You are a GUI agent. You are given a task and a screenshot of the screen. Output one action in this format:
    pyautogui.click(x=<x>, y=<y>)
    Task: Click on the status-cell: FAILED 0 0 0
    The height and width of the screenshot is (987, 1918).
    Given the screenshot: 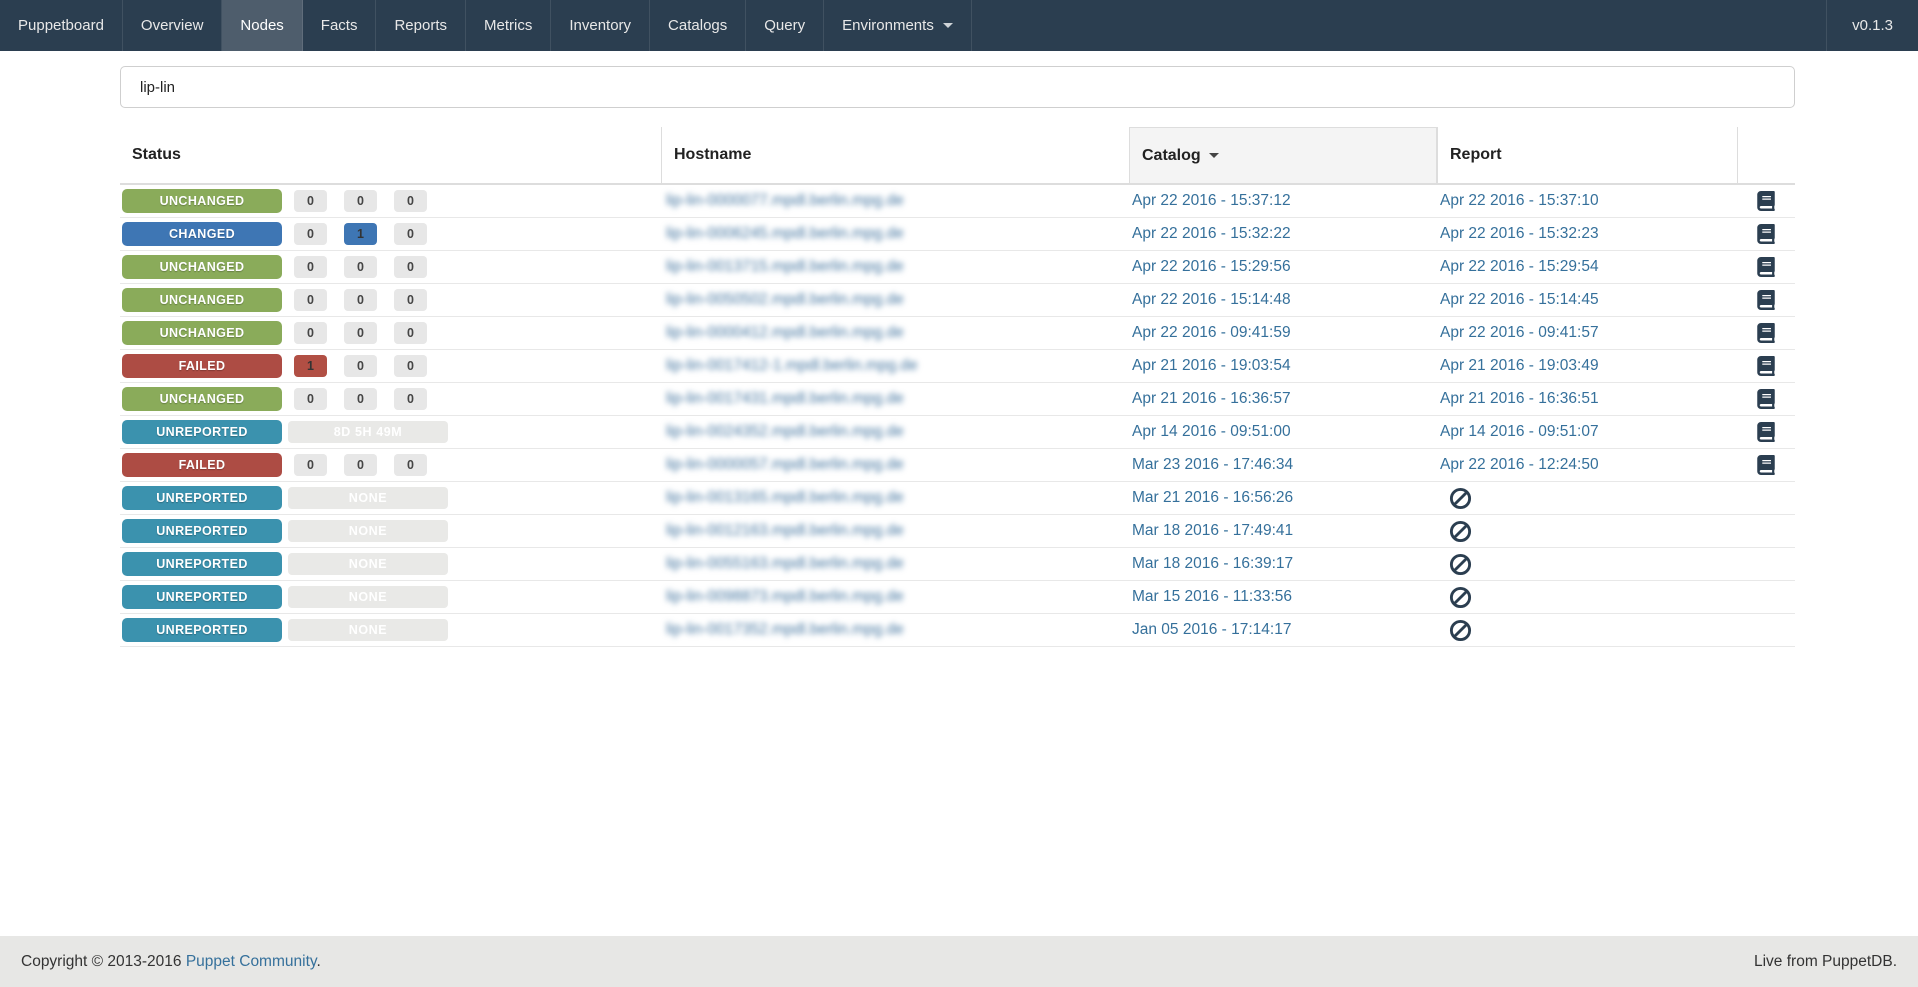 What is the action you would take?
    pyautogui.click(x=390, y=465)
    